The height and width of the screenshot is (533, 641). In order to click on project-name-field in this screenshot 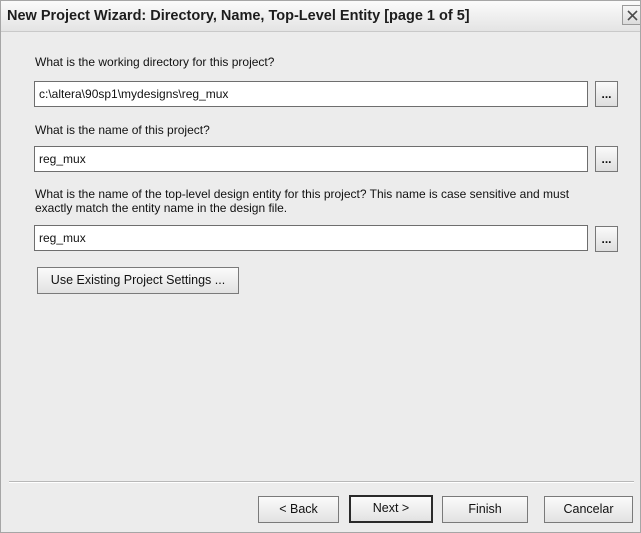, I will do `click(311, 159)`.